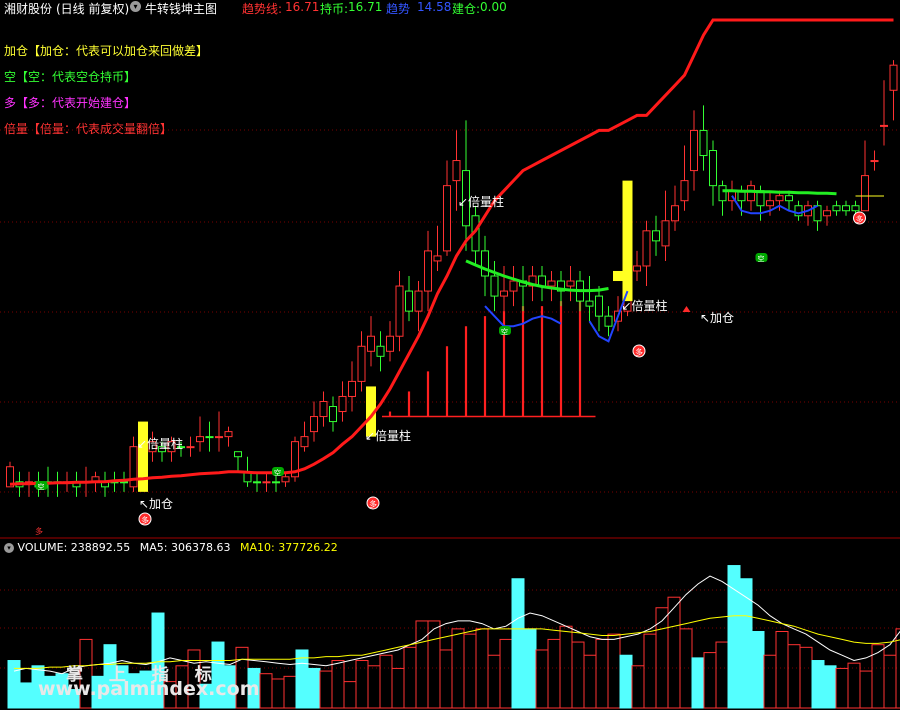 This screenshot has width=900, height=710. I want to click on bottom-marker: 多, so click(39, 531).